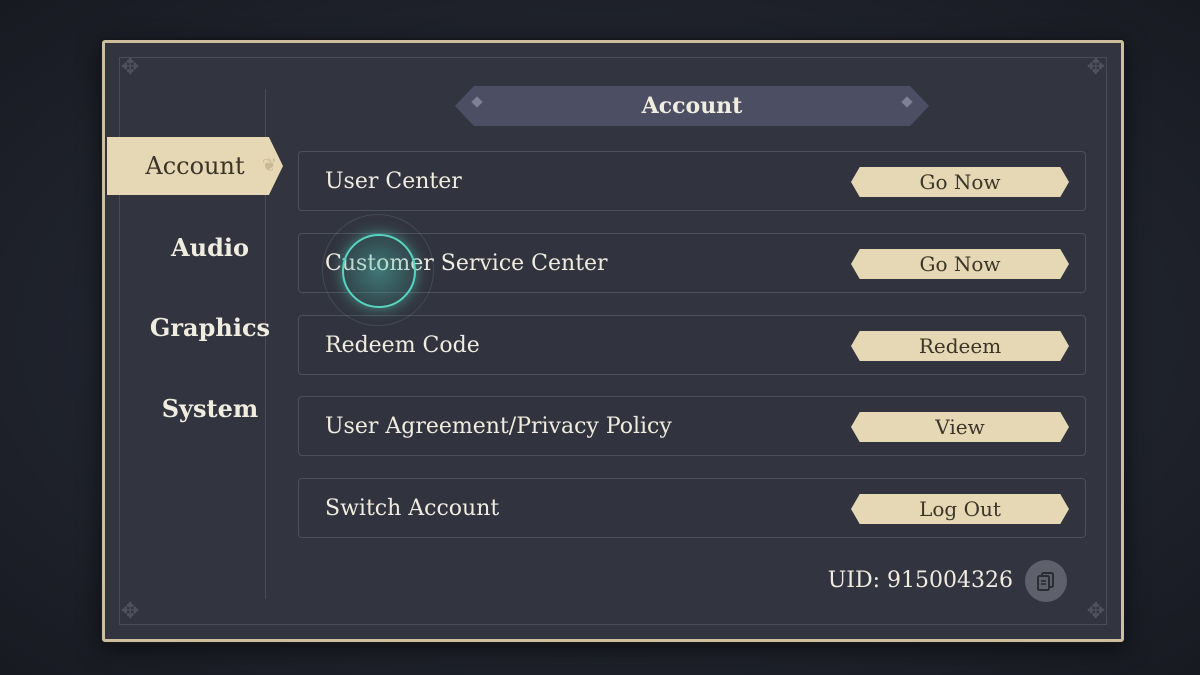  I want to click on view-button: View, so click(960, 427).